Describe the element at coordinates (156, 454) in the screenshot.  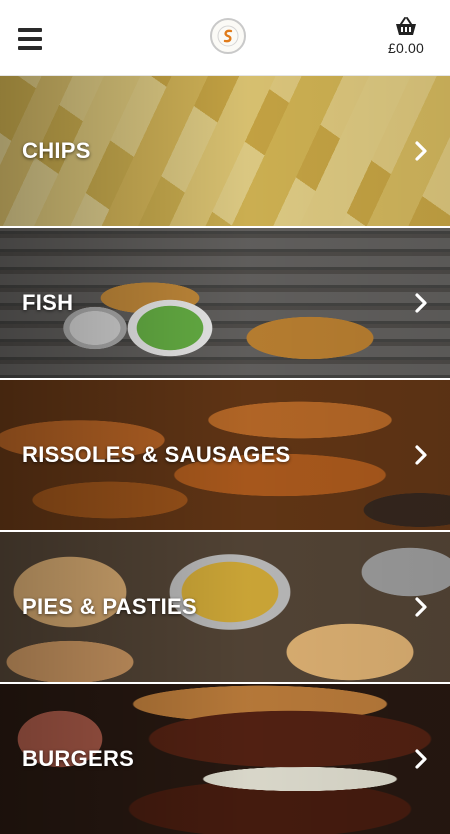
I see `category-label: RISSOLES & SAUSAGES` at that location.